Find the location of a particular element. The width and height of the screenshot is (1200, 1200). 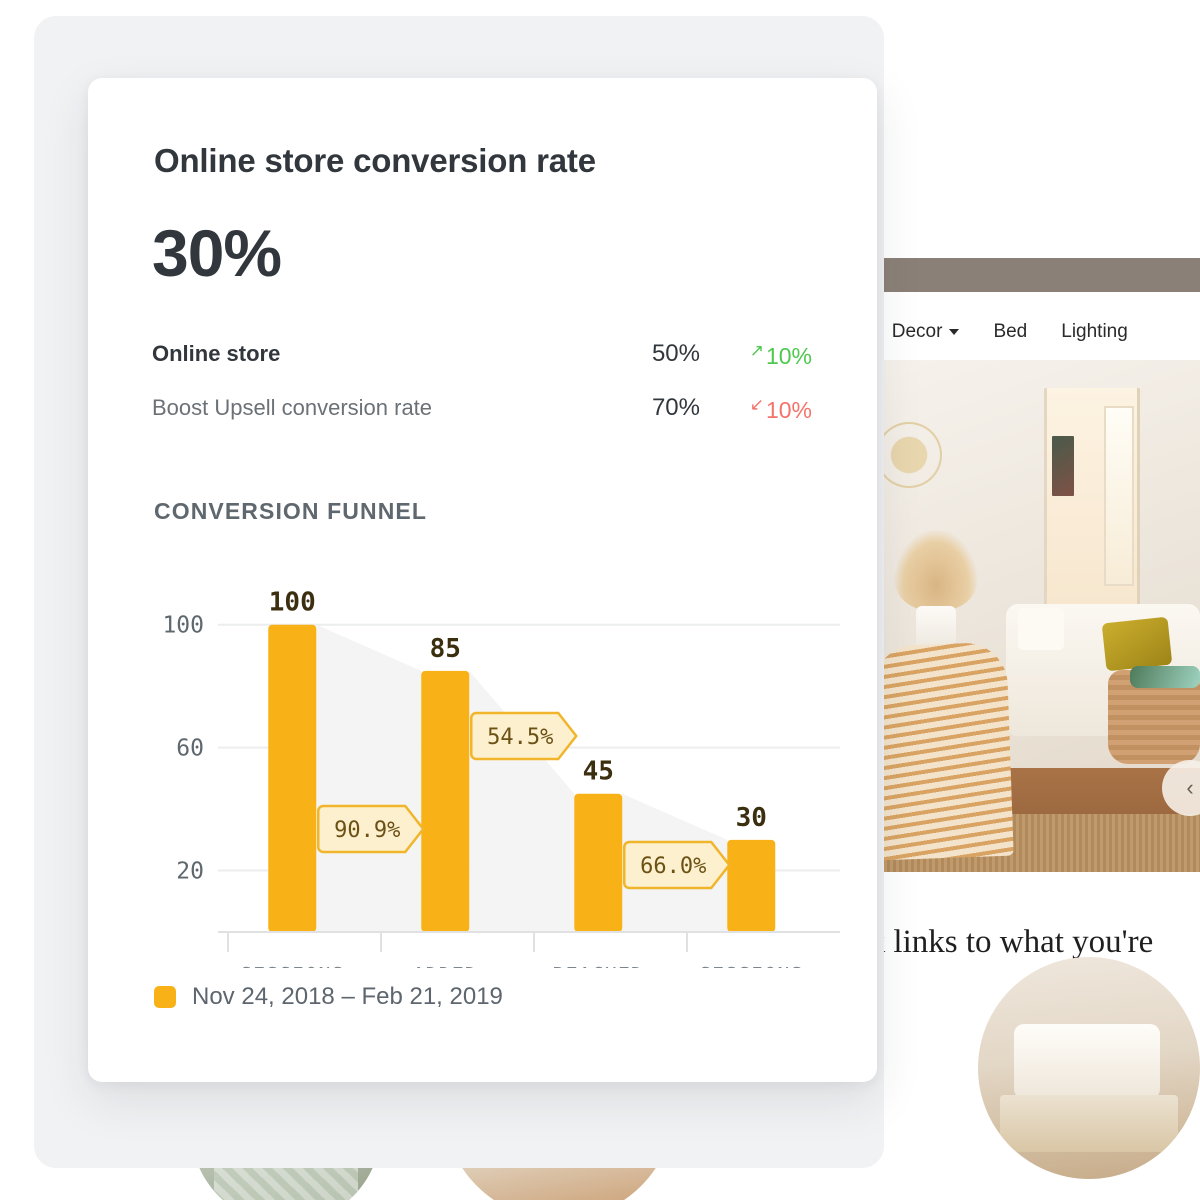

hero-rattan-chair is located at coordinates (943, 751).